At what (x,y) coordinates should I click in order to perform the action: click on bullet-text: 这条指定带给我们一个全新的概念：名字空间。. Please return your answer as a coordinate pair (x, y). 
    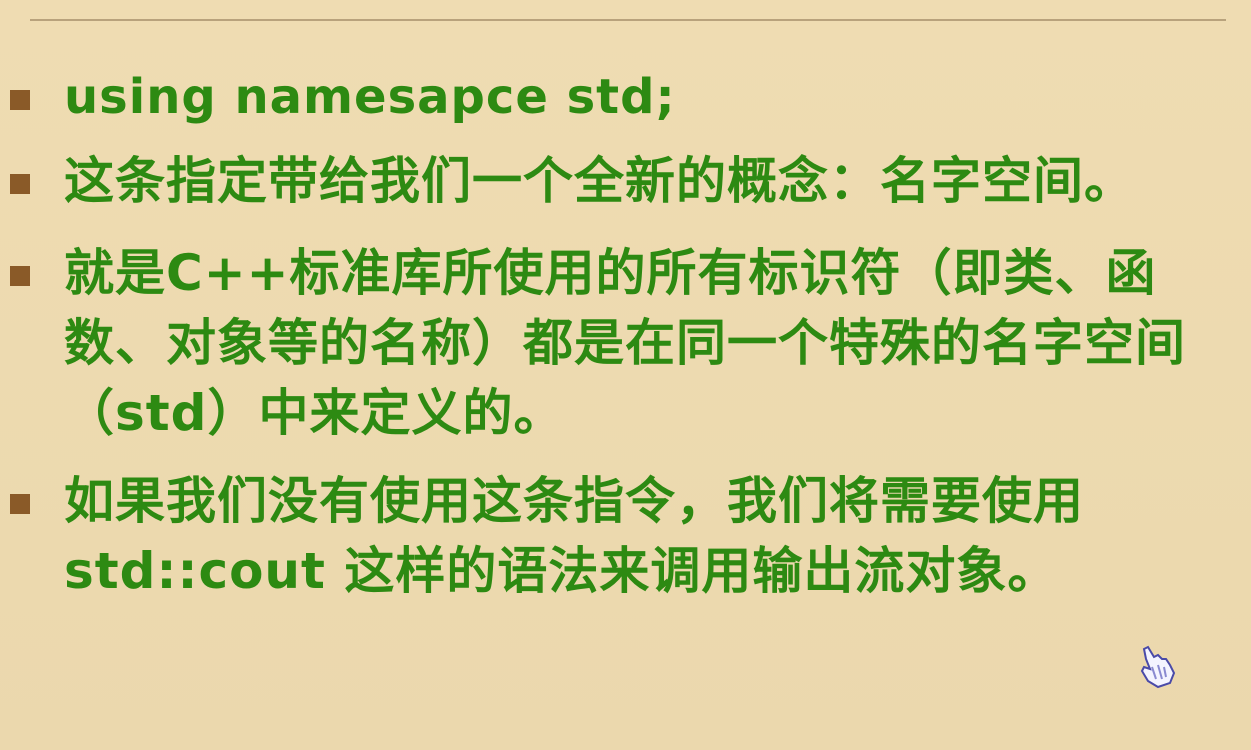
    Looking at the image, I should click on (599, 181).